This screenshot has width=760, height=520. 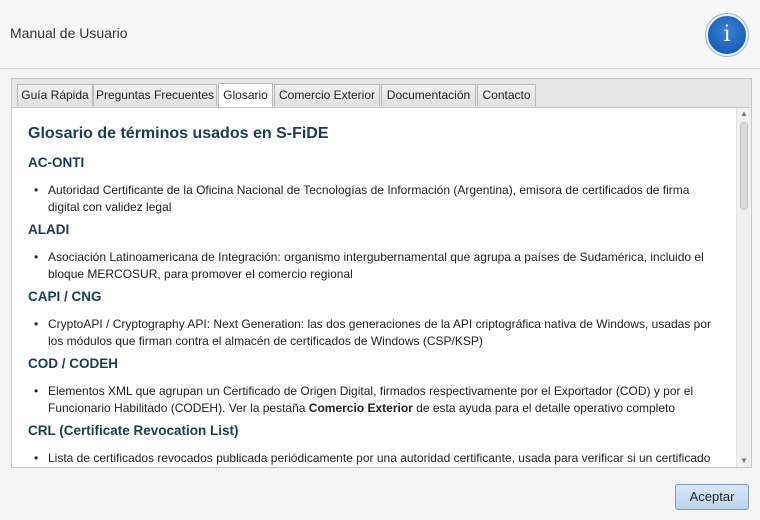 I want to click on term-heading: ALADI, so click(x=49, y=229).